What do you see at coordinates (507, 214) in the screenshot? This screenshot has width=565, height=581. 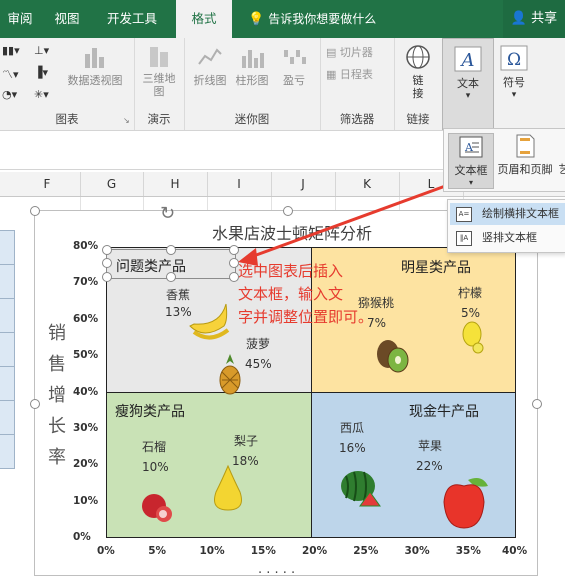 I see `horizontal-textbox-option: A= 绘制横排文本框` at bounding box center [507, 214].